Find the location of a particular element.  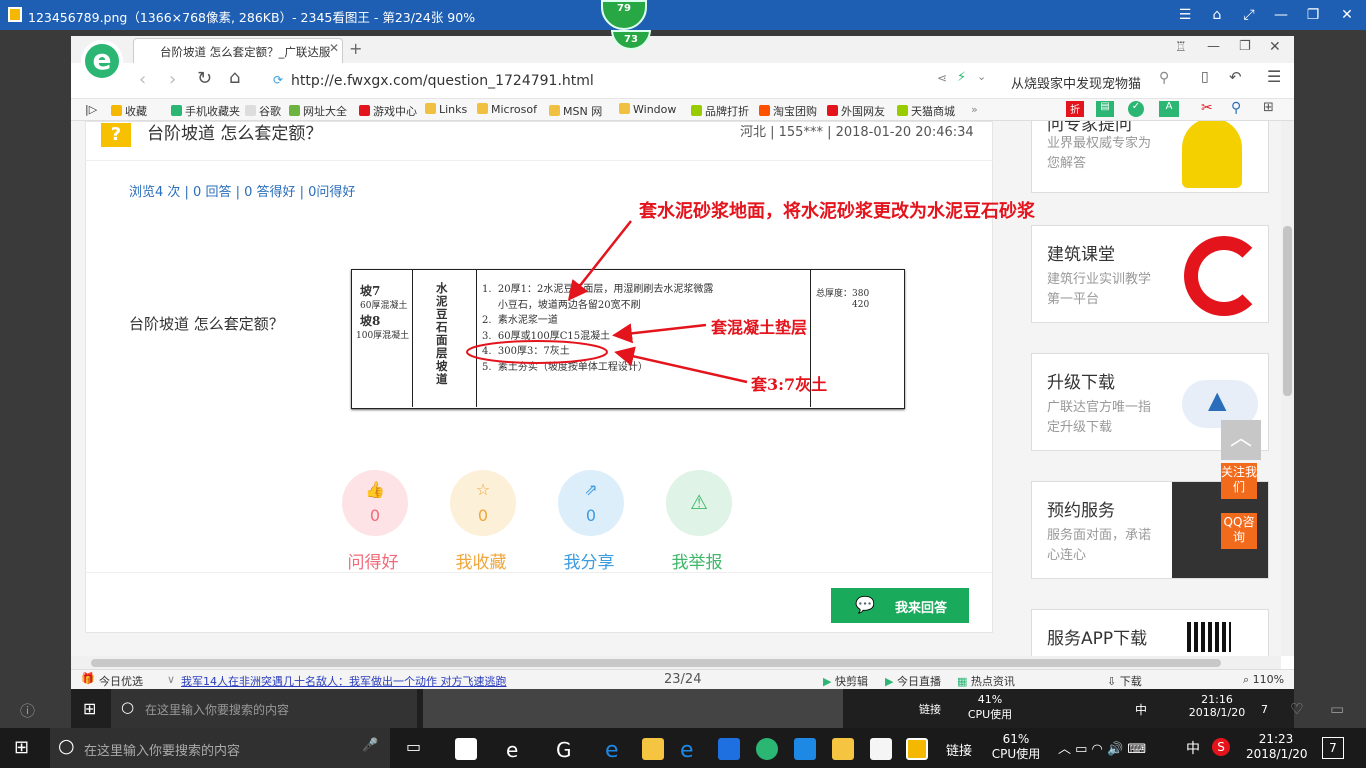

search-input: 从烧毁家中发现宠物猫 is located at coordinates (1091, 81).